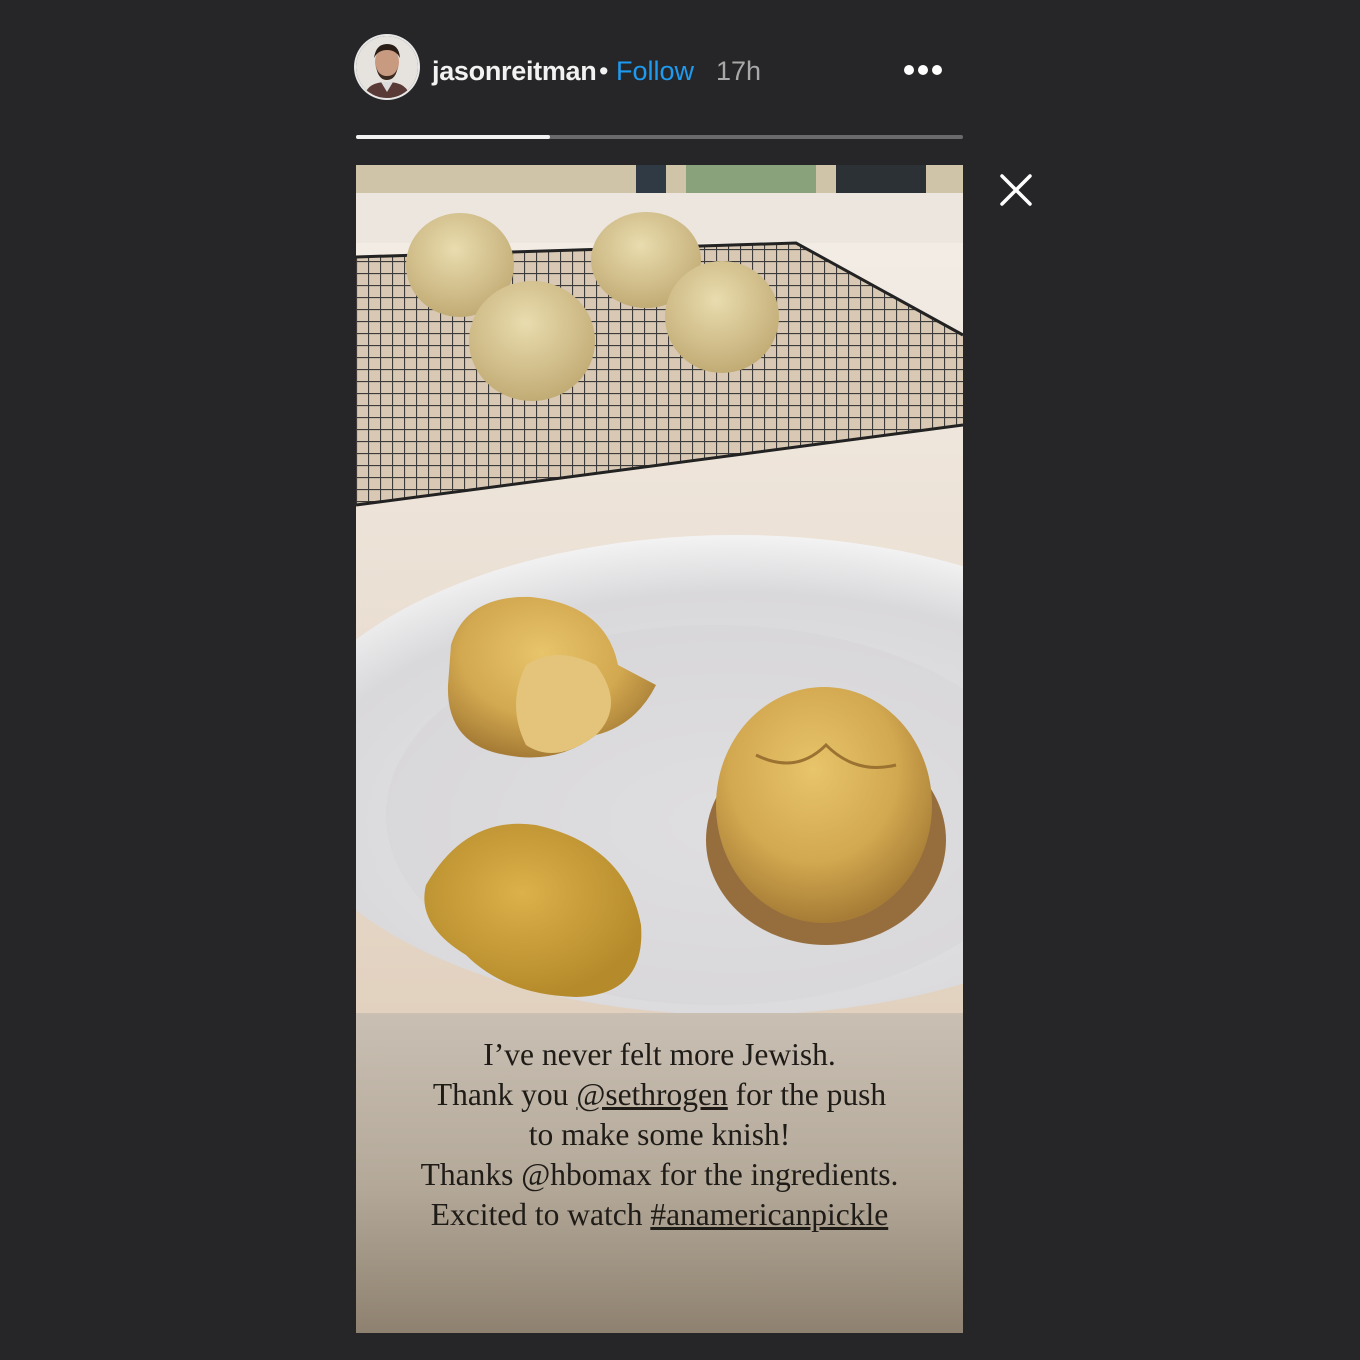  What do you see at coordinates (1016, 190) in the screenshot?
I see `close-icon` at bounding box center [1016, 190].